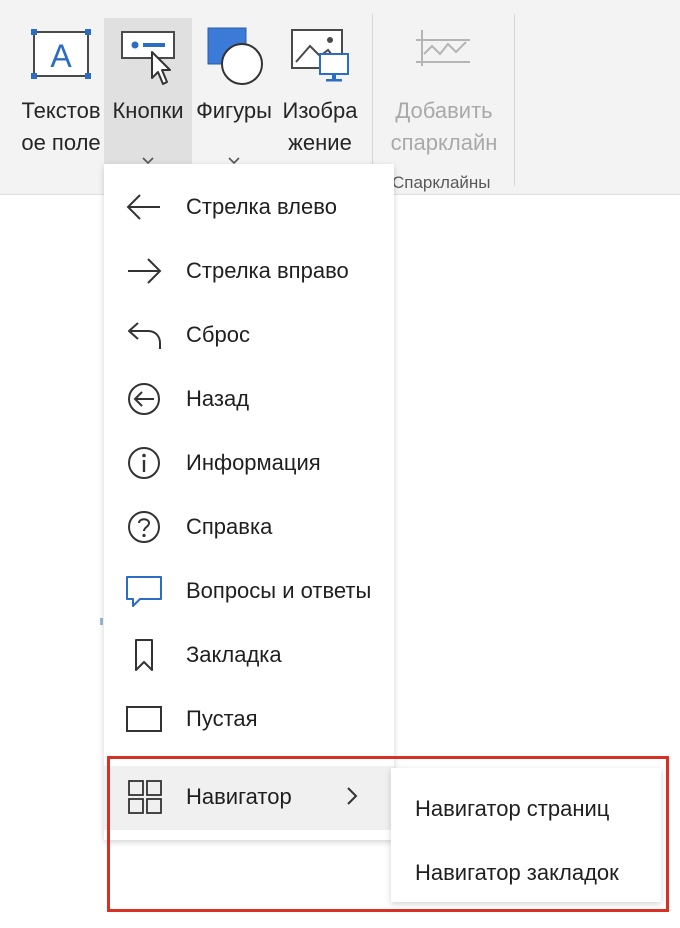 The image size is (680, 928). What do you see at coordinates (444, 66) in the screenshot?
I see `sparkline-icon` at bounding box center [444, 66].